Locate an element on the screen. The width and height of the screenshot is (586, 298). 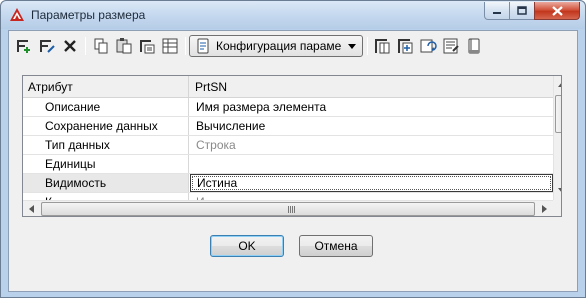
table-row: Сохранение данных Вычисление is located at coordinates (288, 126).